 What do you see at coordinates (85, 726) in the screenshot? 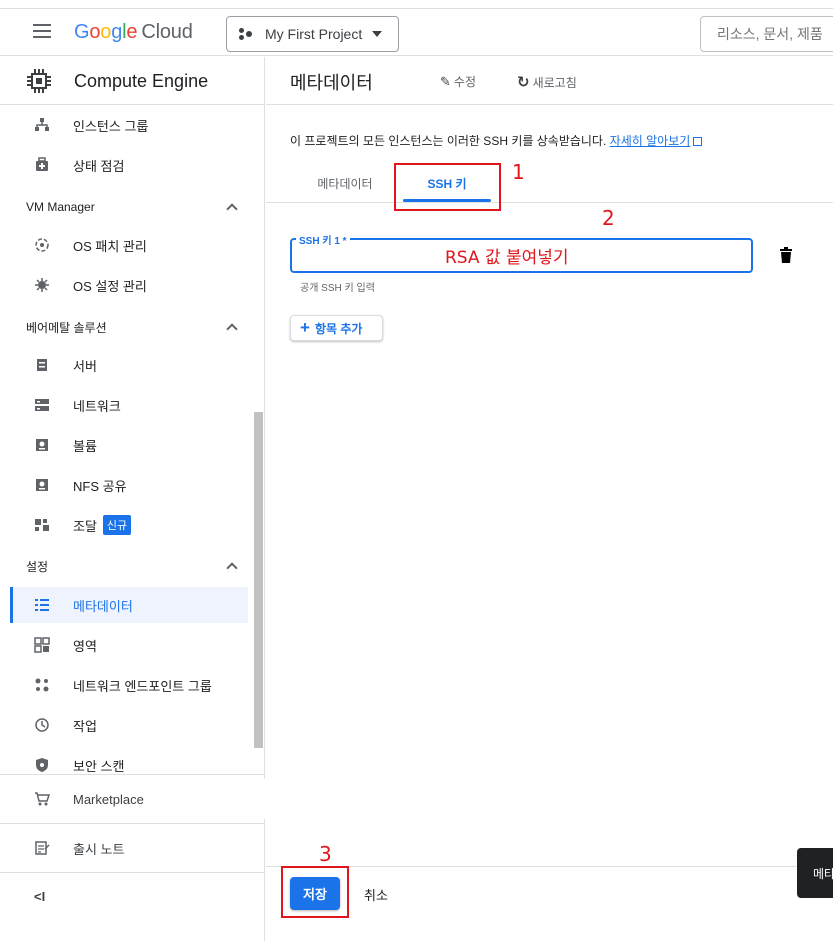
I see `sidebar-item-label: 작업` at bounding box center [85, 726].